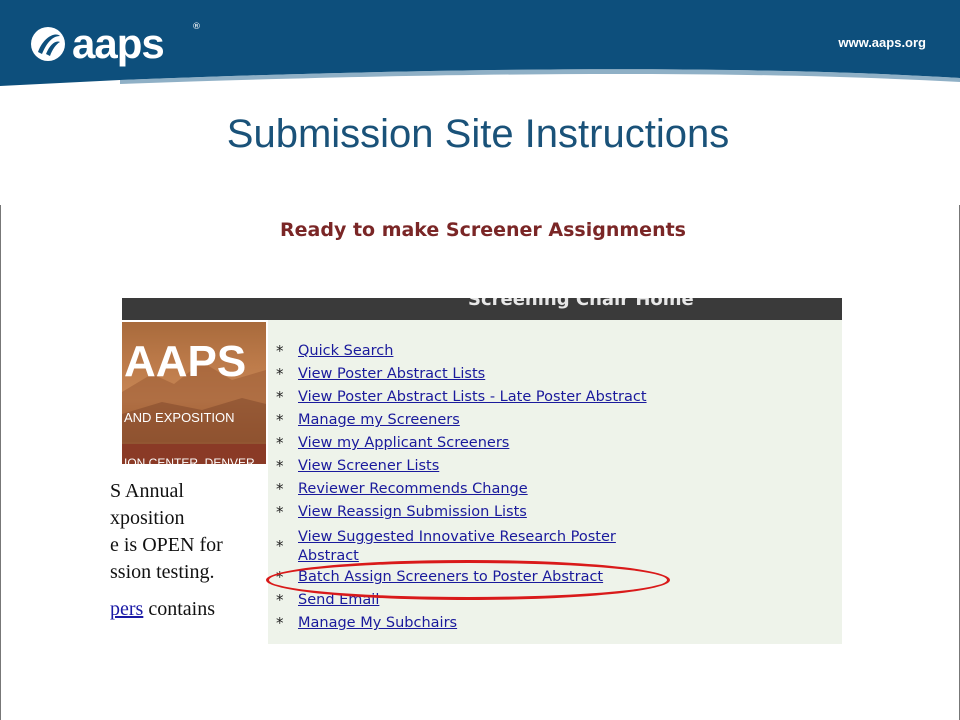 Image resolution: width=960 pixels, height=720 pixels. I want to click on reviewer-recommends-change-link: Reviewer Recommends Change, so click(413, 489).